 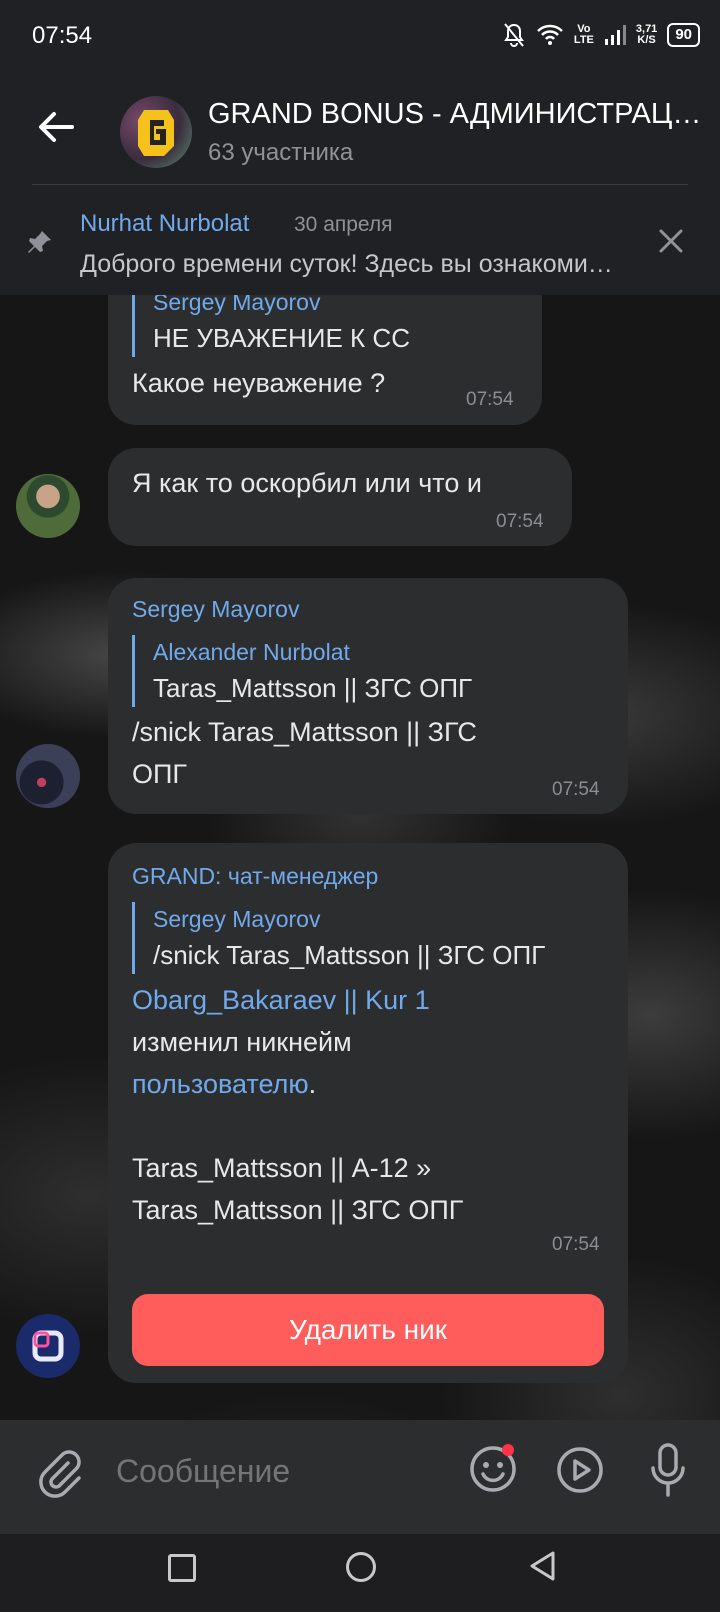 I want to click on volte-bottom: LTE, so click(x=583, y=40).